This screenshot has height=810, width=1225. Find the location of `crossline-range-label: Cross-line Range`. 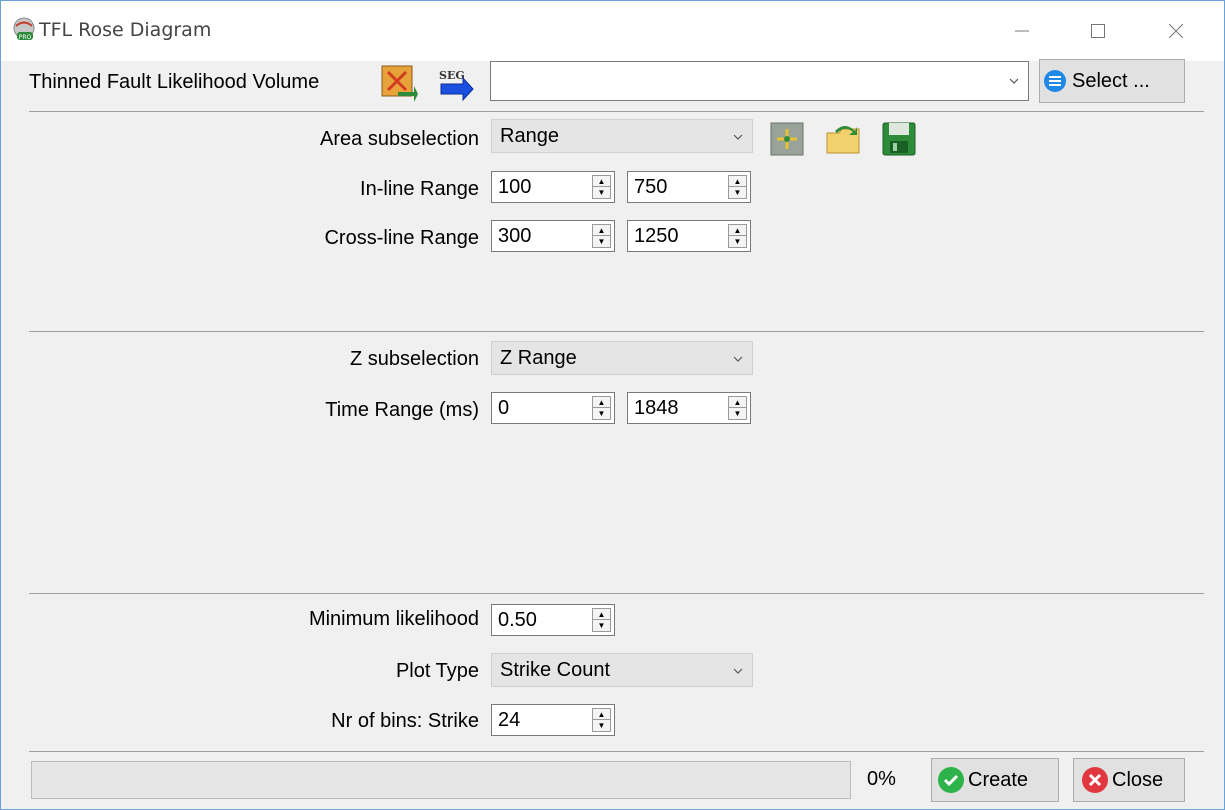

crossline-range-label: Cross-line Range is located at coordinates (401, 238).